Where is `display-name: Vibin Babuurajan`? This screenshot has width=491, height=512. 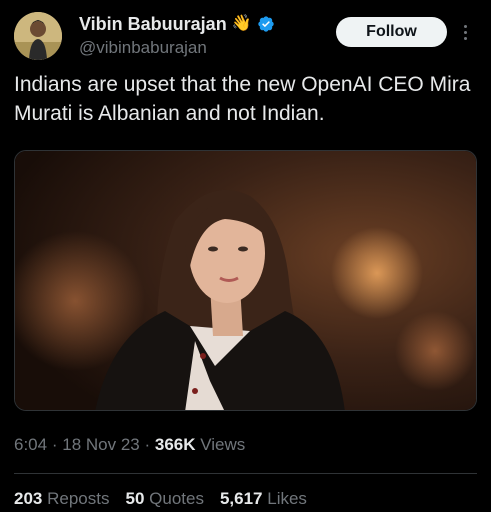
display-name: Vibin Babuurajan is located at coordinates (153, 24).